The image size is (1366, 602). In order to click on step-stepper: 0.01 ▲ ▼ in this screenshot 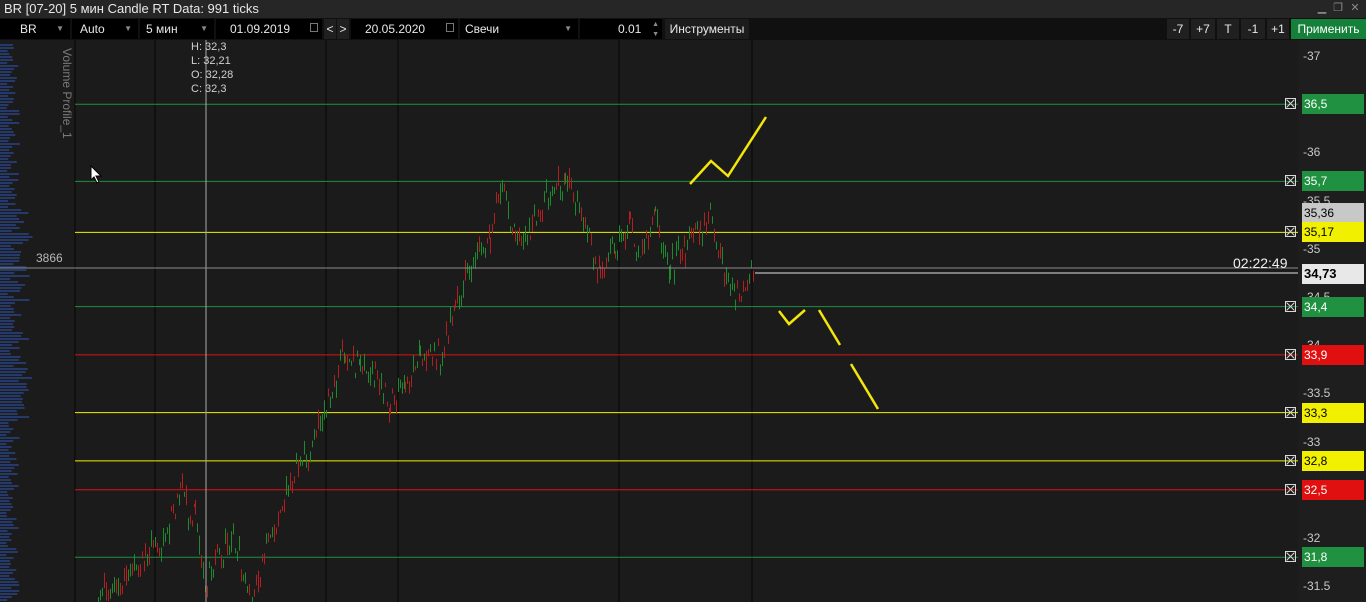, I will do `click(621, 29)`.